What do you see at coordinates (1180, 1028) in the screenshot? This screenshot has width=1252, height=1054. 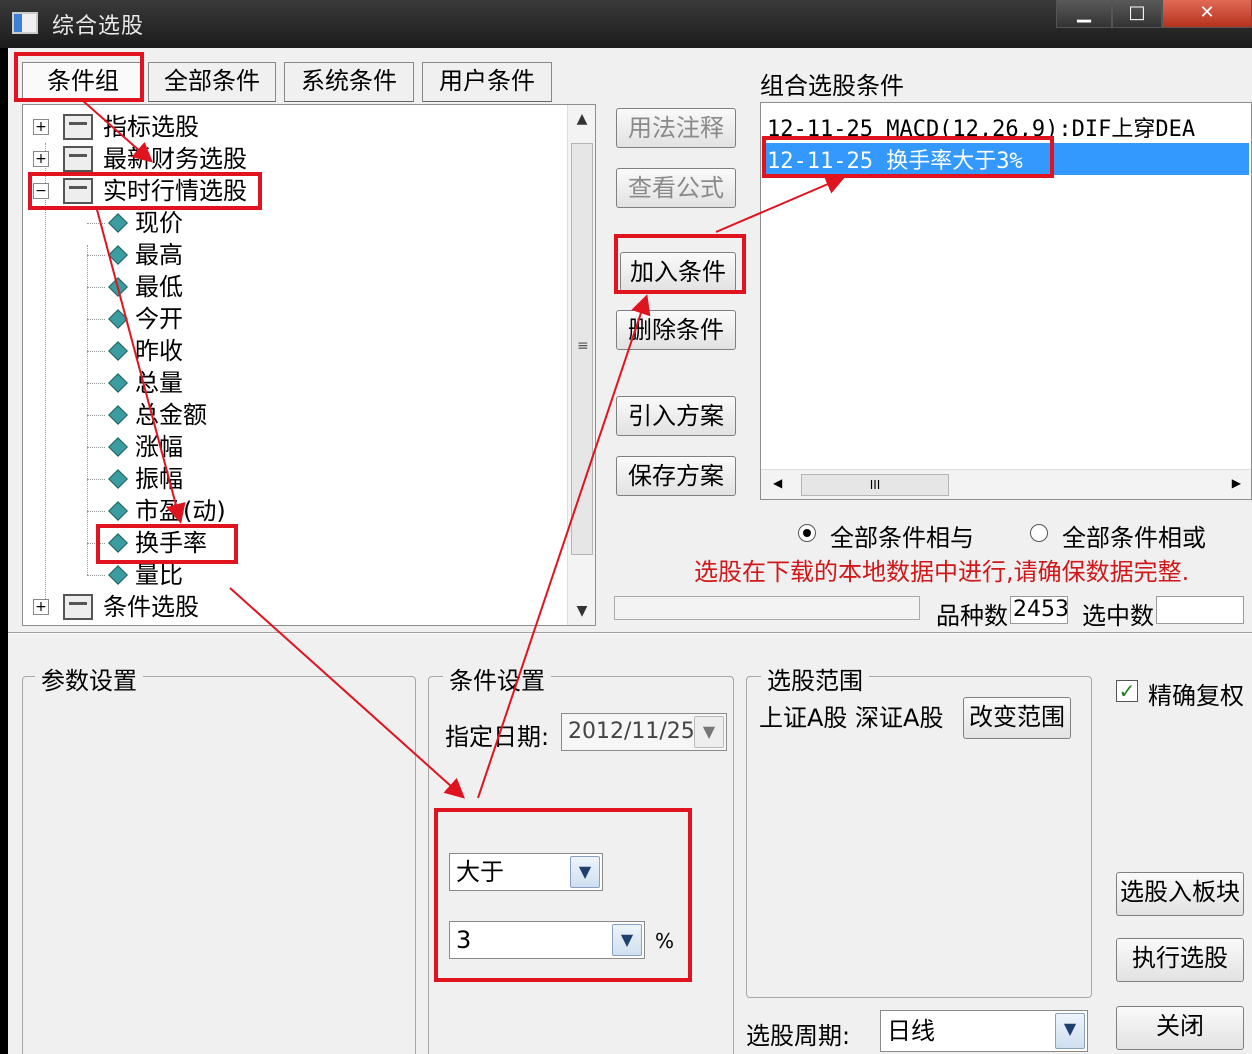 I see `close-button: 关闭` at bounding box center [1180, 1028].